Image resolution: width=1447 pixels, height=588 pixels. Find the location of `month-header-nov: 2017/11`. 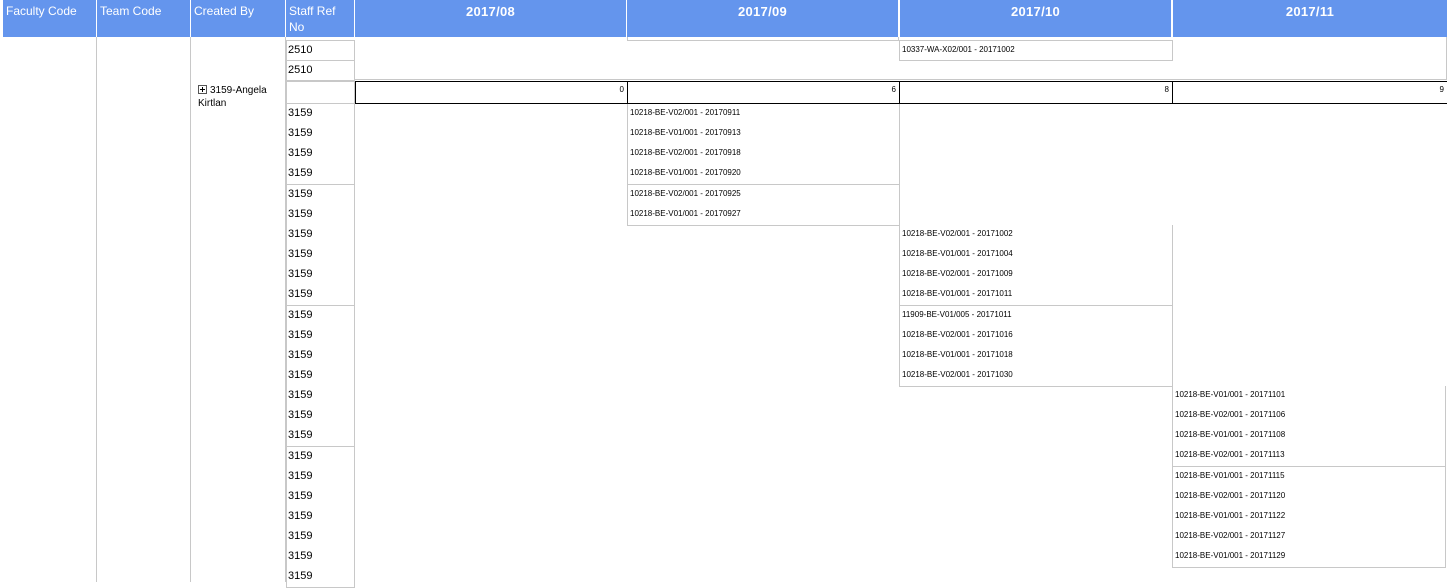

month-header-nov: 2017/11 is located at coordinates (1310, 18).